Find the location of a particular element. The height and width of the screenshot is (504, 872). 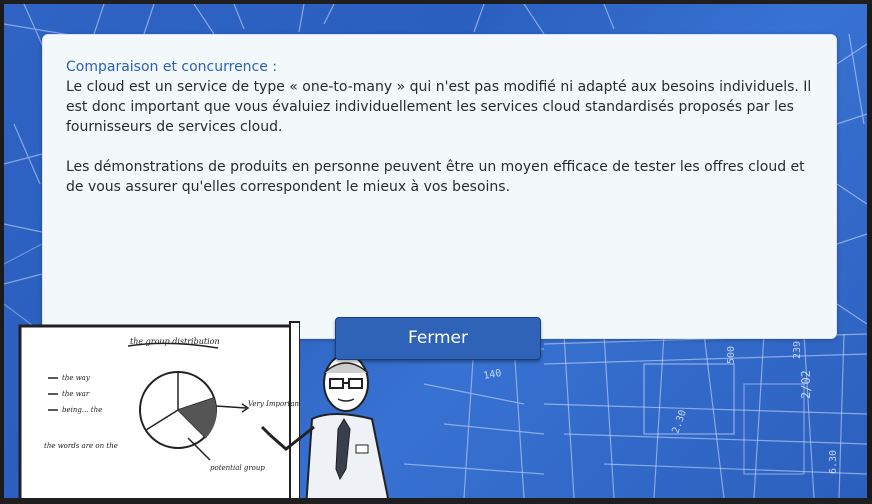

svg-text: 2.30 is located at coordinates (679, 422).